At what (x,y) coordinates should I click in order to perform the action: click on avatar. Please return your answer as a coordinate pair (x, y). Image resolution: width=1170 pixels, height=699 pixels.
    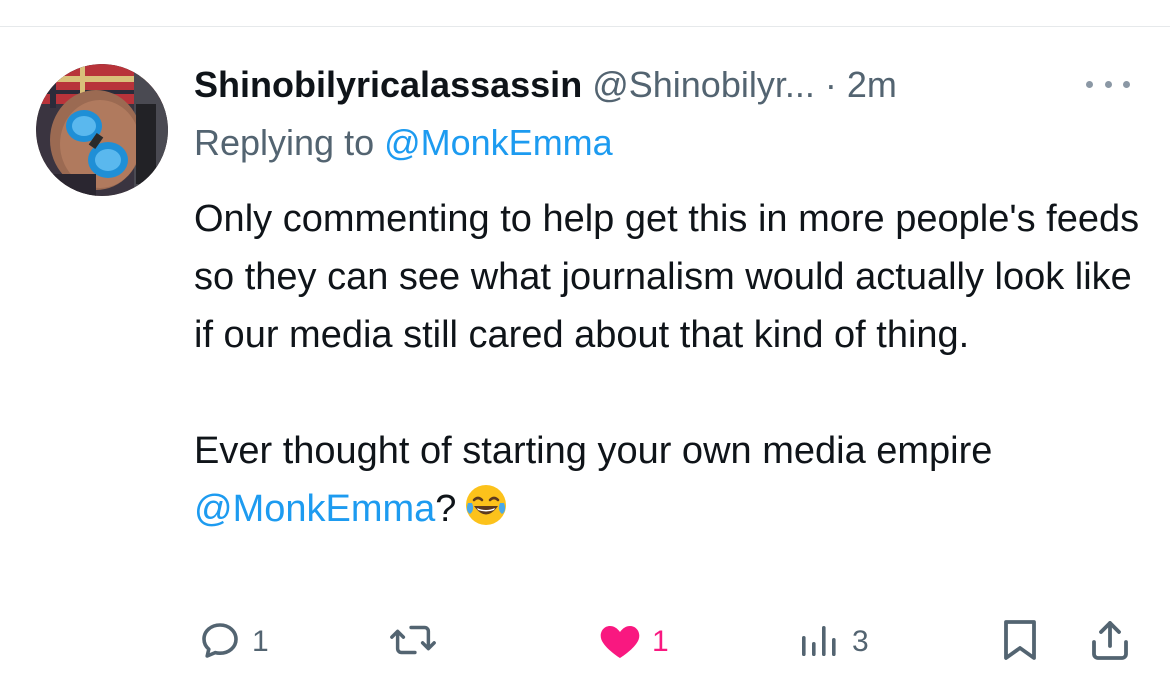
    Looking at the image, I should click on (102, 130).